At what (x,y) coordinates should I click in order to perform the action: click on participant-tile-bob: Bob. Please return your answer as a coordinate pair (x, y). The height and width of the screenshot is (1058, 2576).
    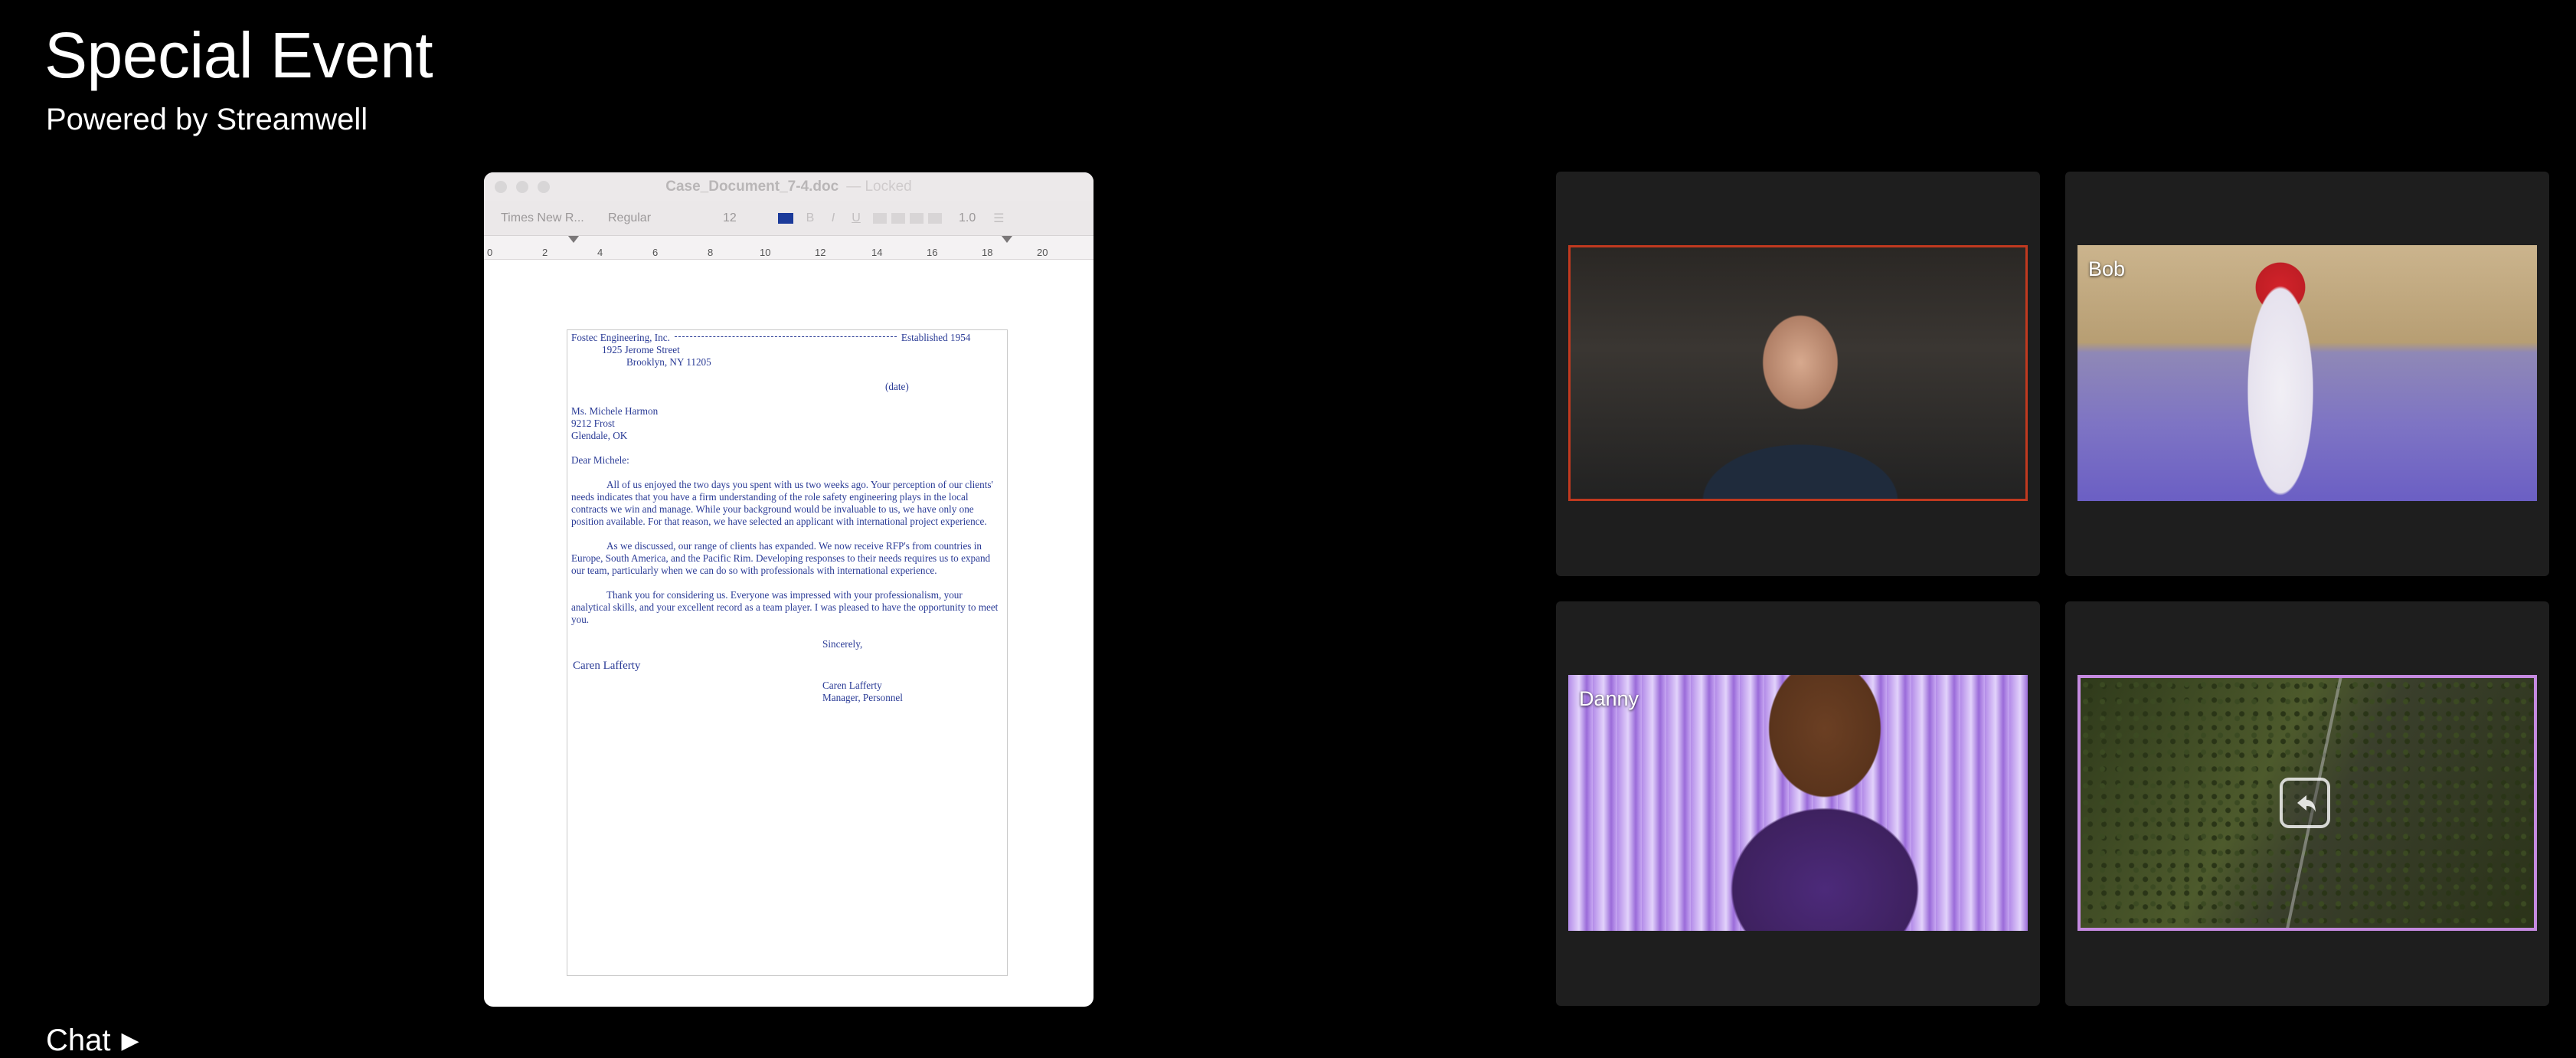
    Looking at the image, I should click on (2307, 374).